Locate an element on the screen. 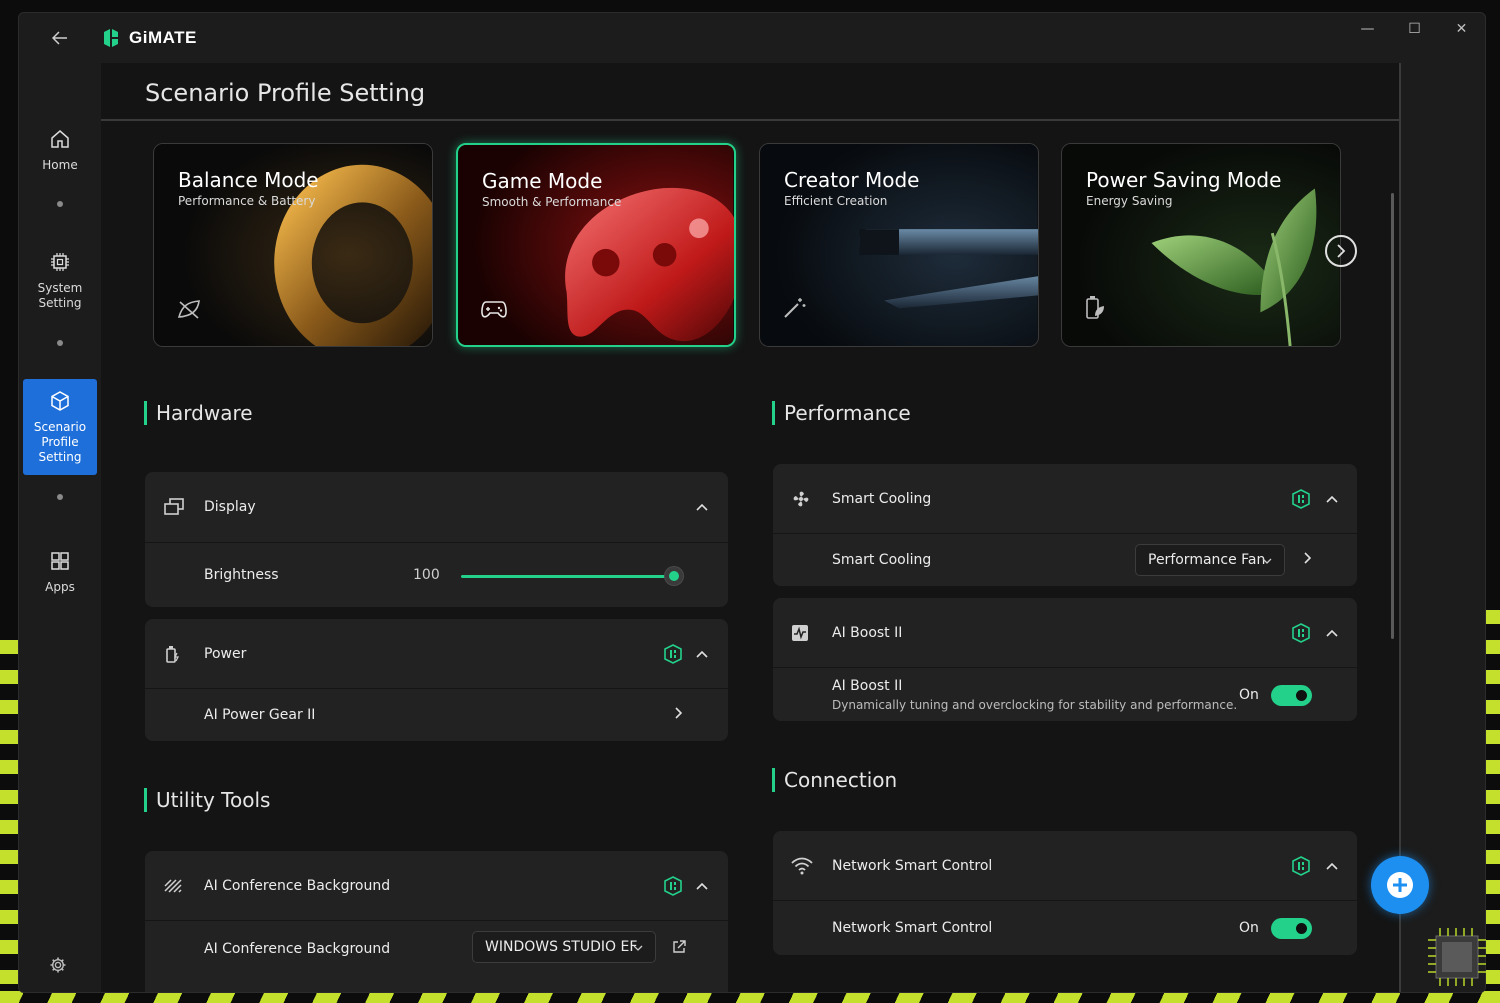 The image size is (1500, 1003). settings-button is located at coordinates (58, 967).